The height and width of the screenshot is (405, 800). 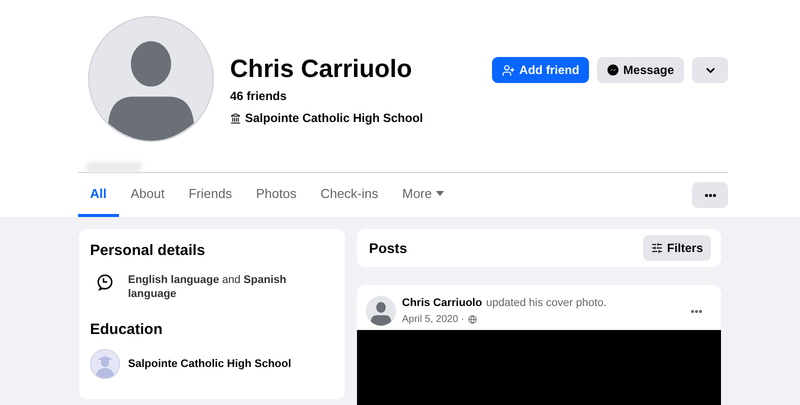 What do you see at coordinates (509, 70) in the screenshot?
I see `add-person-icon` at bounding box center [509, 70].